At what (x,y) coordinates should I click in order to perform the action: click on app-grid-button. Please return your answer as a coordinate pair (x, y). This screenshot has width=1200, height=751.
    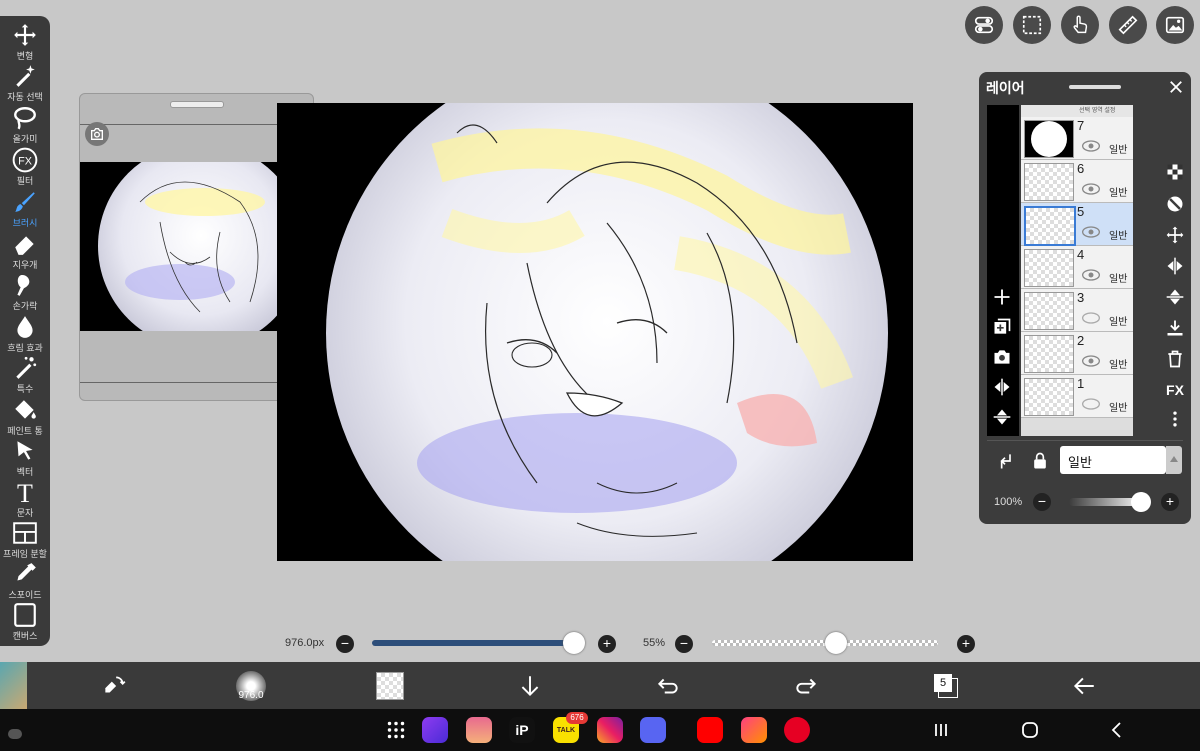
    Looking at the image, I should click on (396, 730).